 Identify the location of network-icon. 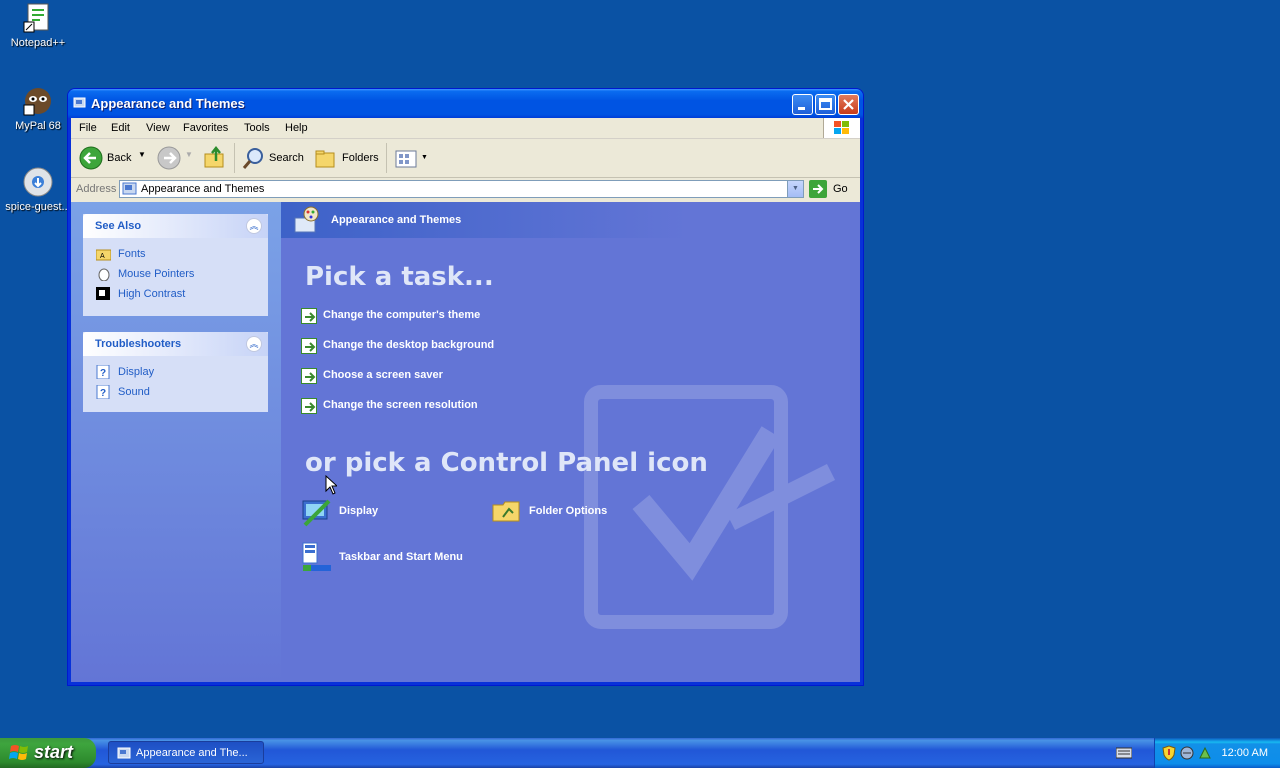
(1187, 753).